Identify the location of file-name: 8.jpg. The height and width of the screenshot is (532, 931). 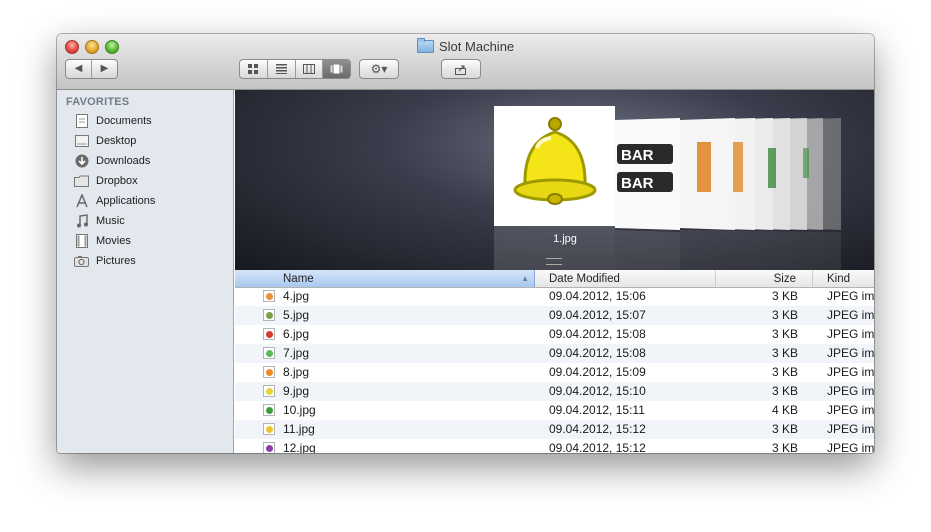
(296, 372).